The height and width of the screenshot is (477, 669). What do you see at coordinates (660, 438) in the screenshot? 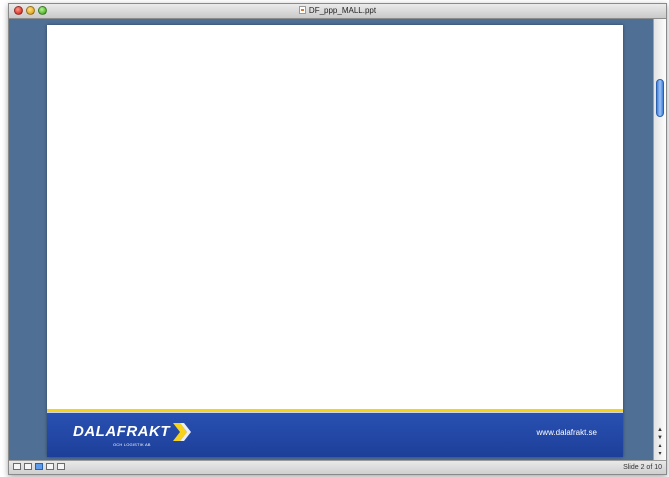
I see `next-slide-icon: ▼` at bounding box center [660, 438].